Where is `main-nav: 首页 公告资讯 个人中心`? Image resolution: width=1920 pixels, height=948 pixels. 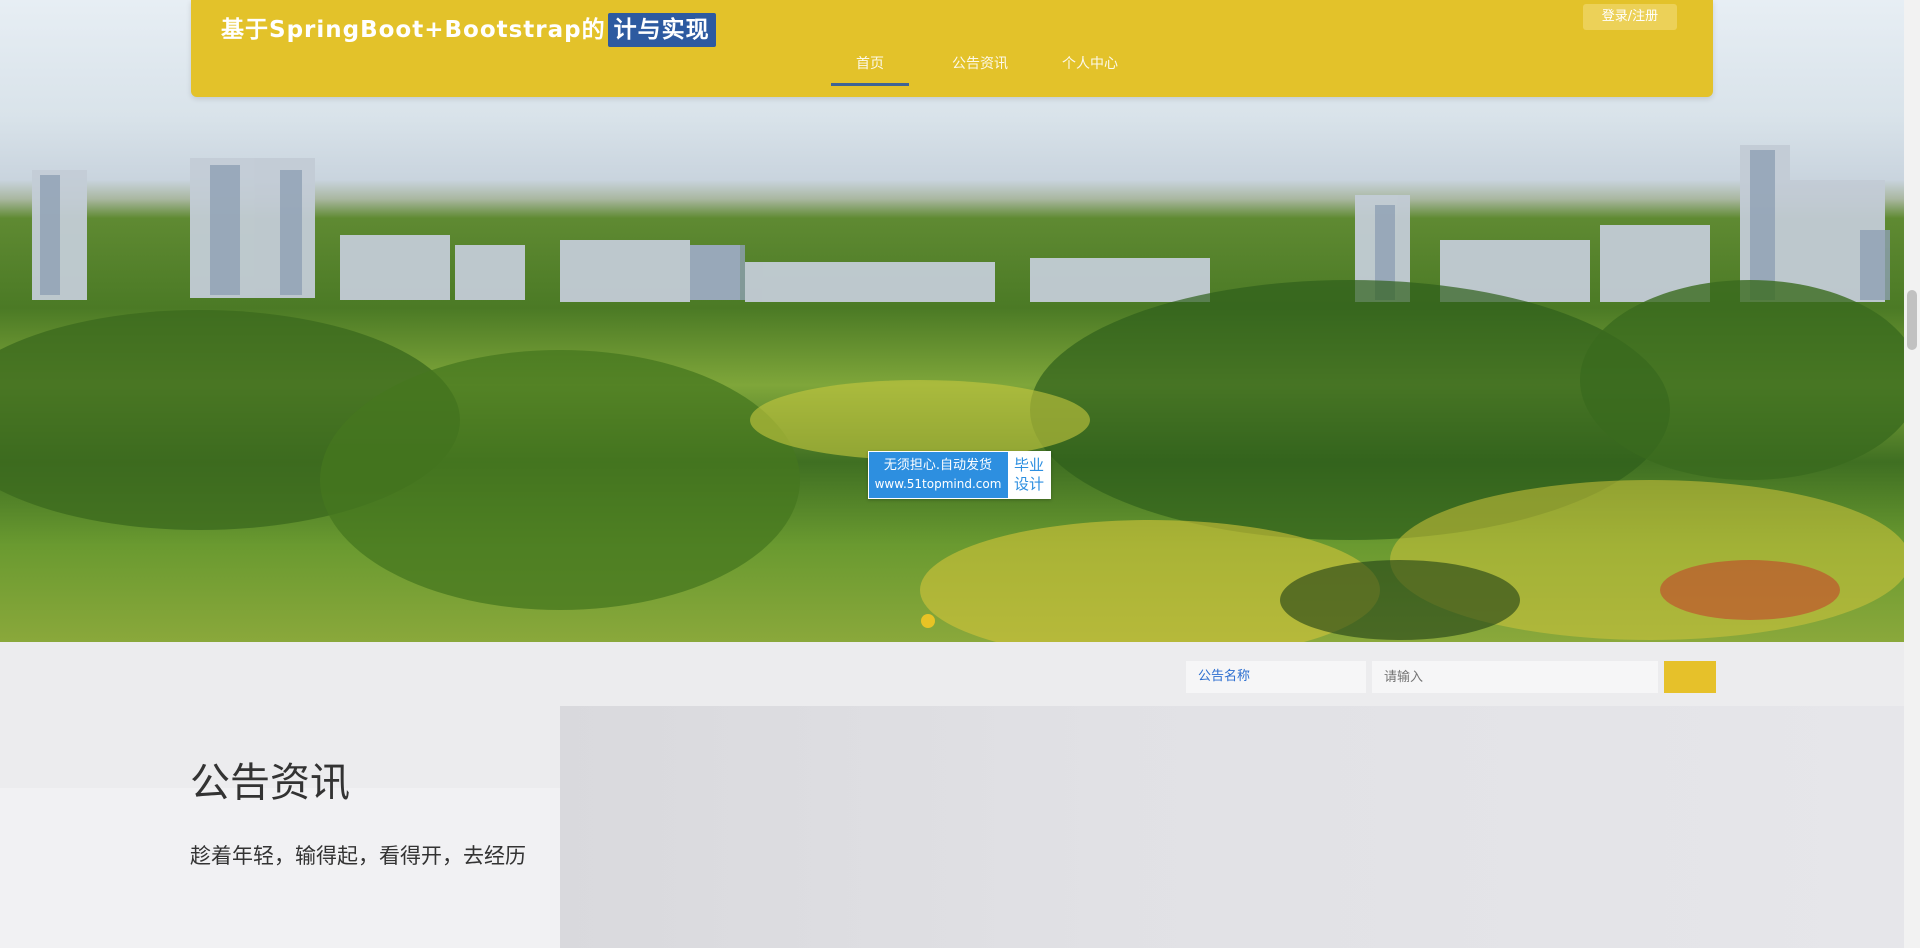
main-nav: 首页 公告资讯 个人中心 is located at coordinates (980, 69).